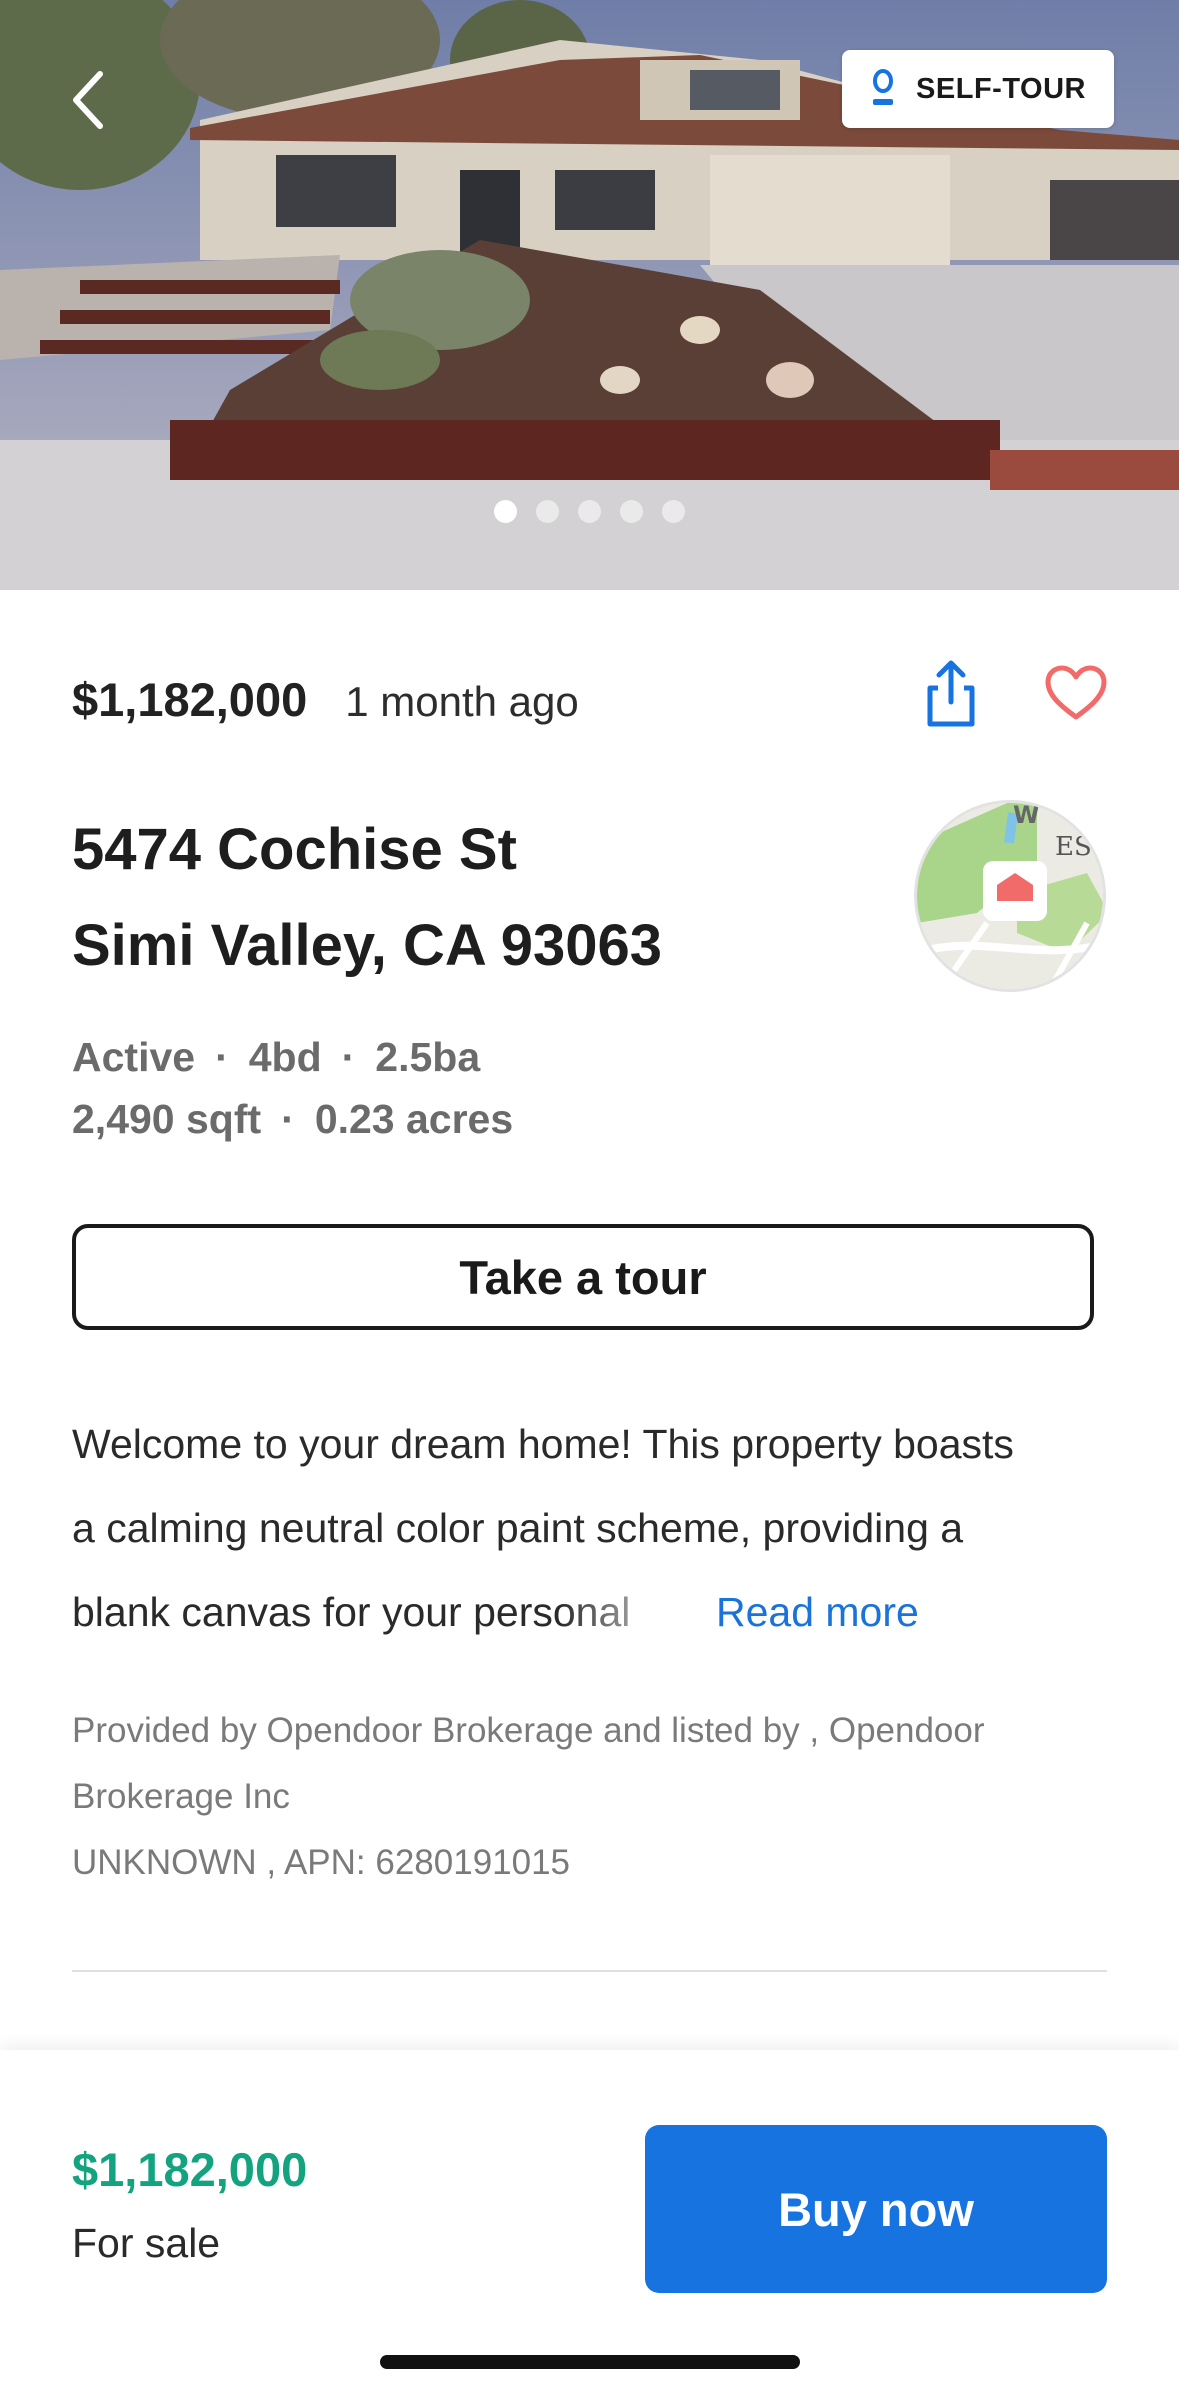  What do you see at coordinates (294, 849) in the screenshot?
I see `address-street: 5474 Cochise St` at bounding box center [294, 849].